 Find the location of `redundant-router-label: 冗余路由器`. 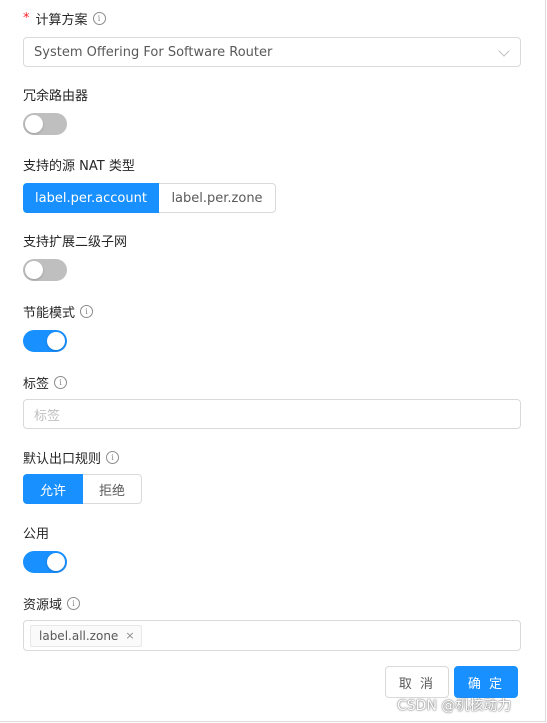

redundant-router-label: 冗余路由器 is located at coordinates (55, 94).